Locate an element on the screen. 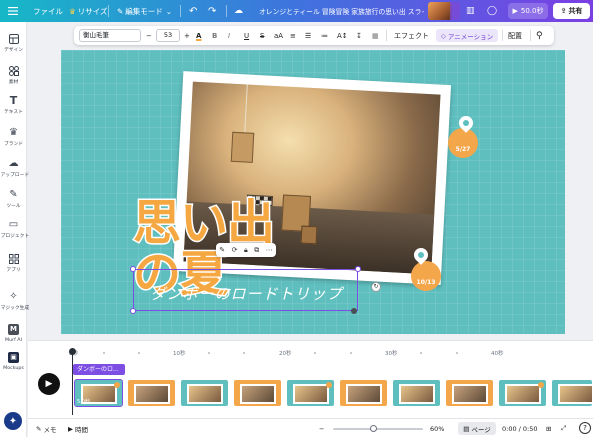 The height and width of the screenshot is (437, 593). edit-mode-button: ✎ 編集モード ⌄ is located at coordinates (144, 11).